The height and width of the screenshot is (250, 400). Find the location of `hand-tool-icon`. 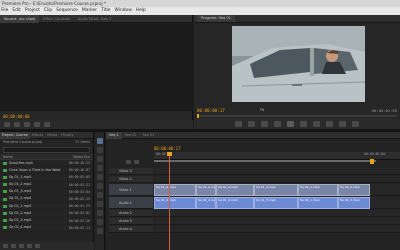

hand-tool-icon is located at coordinates (99, 222).